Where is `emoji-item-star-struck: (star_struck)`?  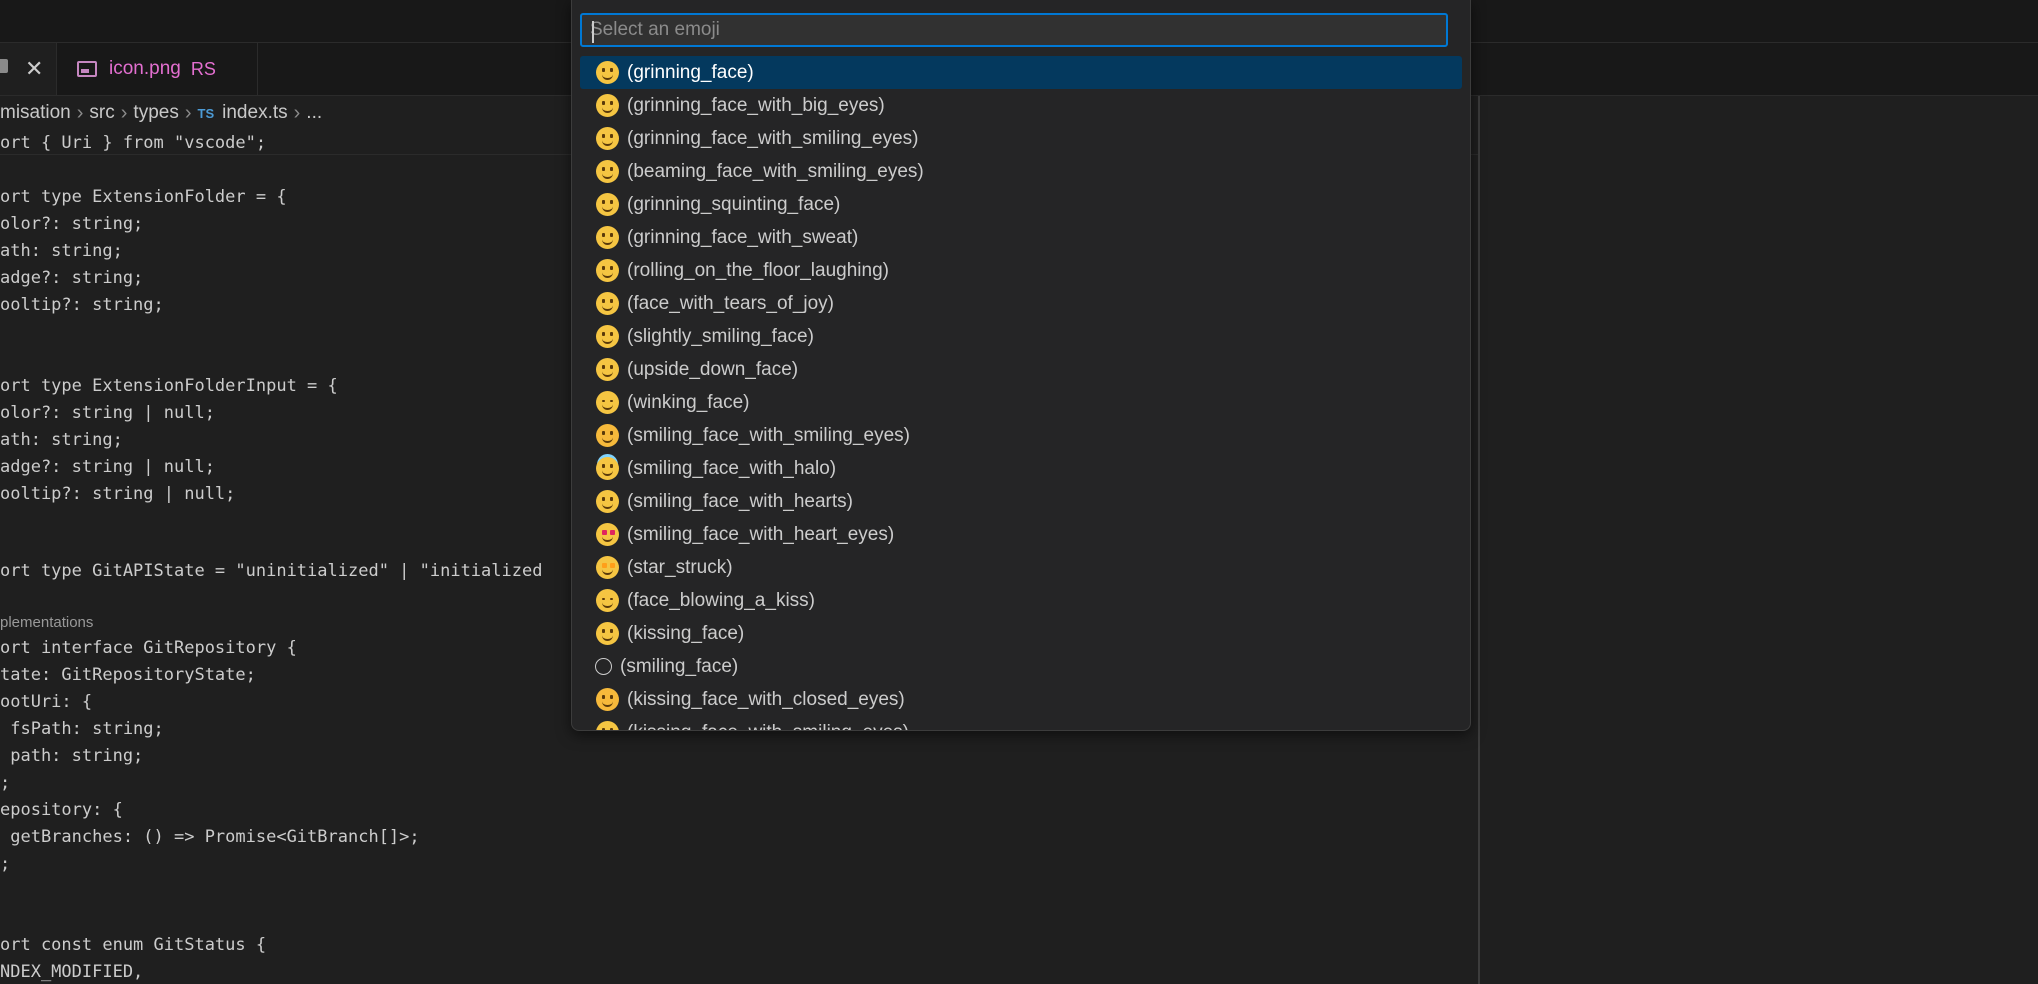 emoji-item-star-struck: (star_struck) is located at coordinates (1021, 567).